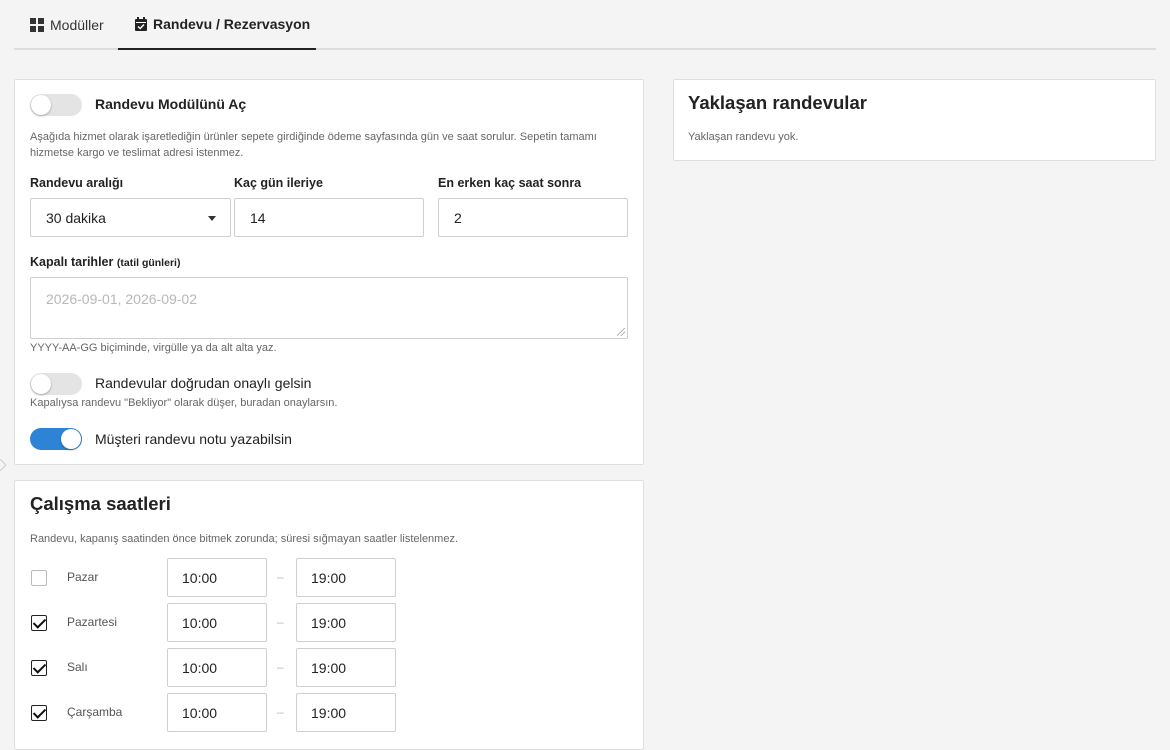 The image size is (1170, 750). What do you see at coordinates (100, 503) in the screenshot?
I see `working-hours-title: Çalışma saatleri` at bounding box center [100, 503].